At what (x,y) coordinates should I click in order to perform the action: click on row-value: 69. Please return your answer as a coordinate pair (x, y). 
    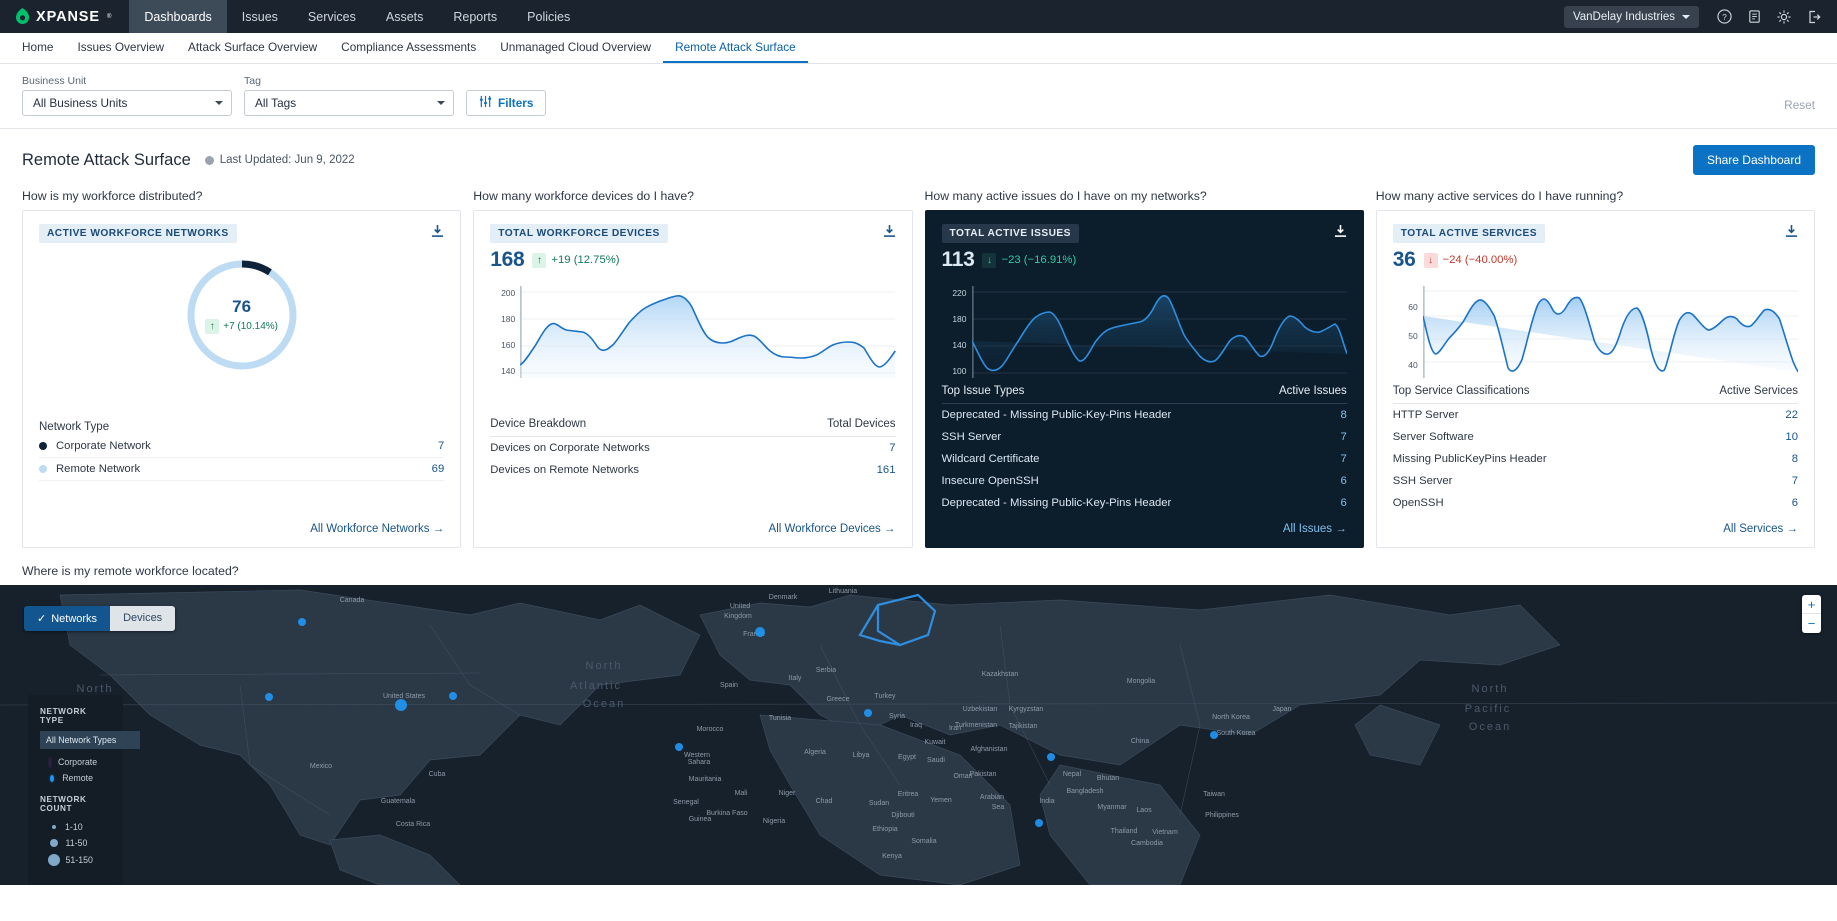
    Looking at the image, I should click on (438, 468).